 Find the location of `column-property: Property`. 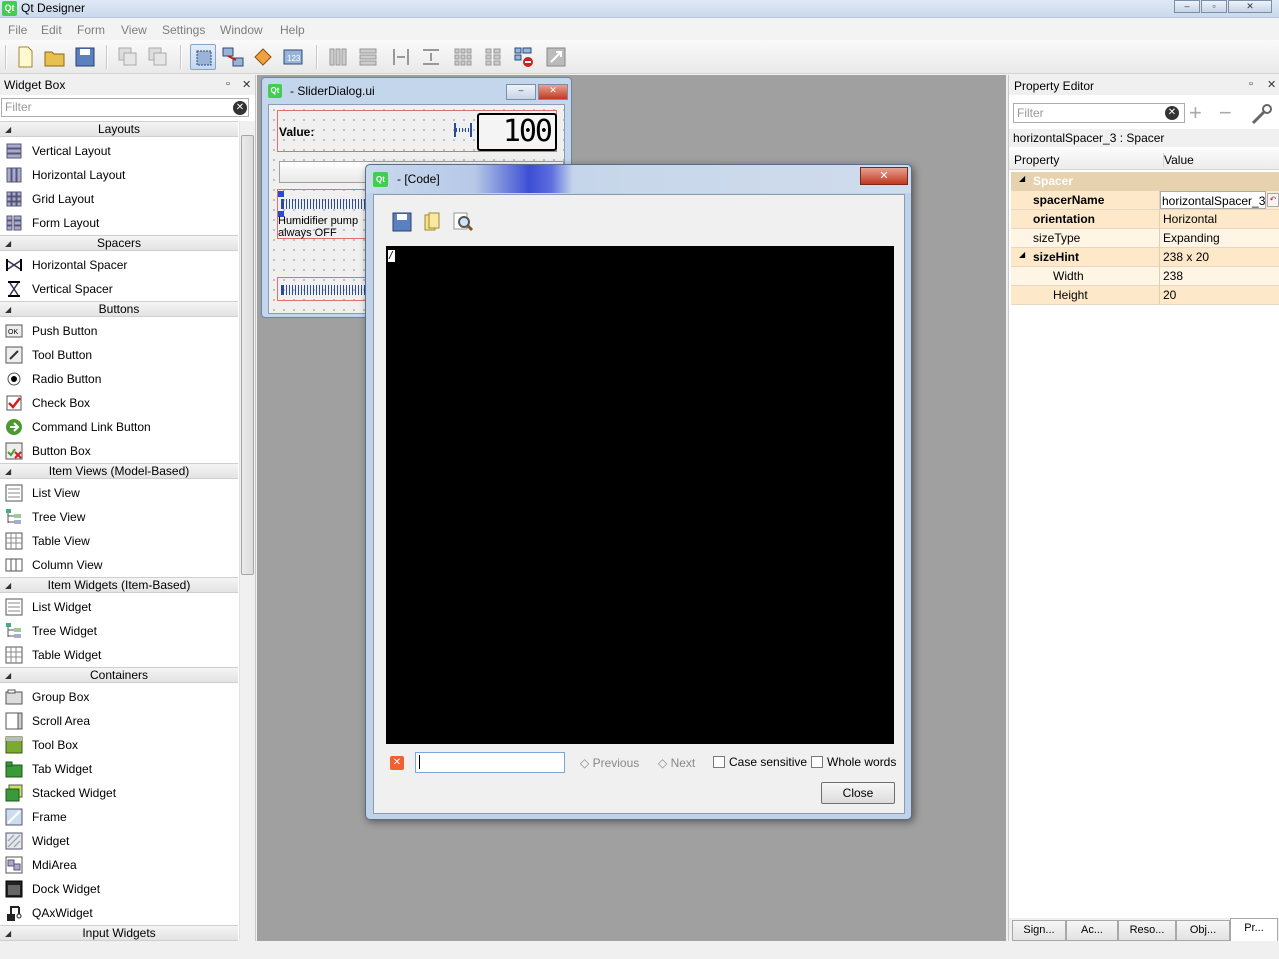

column-property: Property is located at coordinates (1036, 160).